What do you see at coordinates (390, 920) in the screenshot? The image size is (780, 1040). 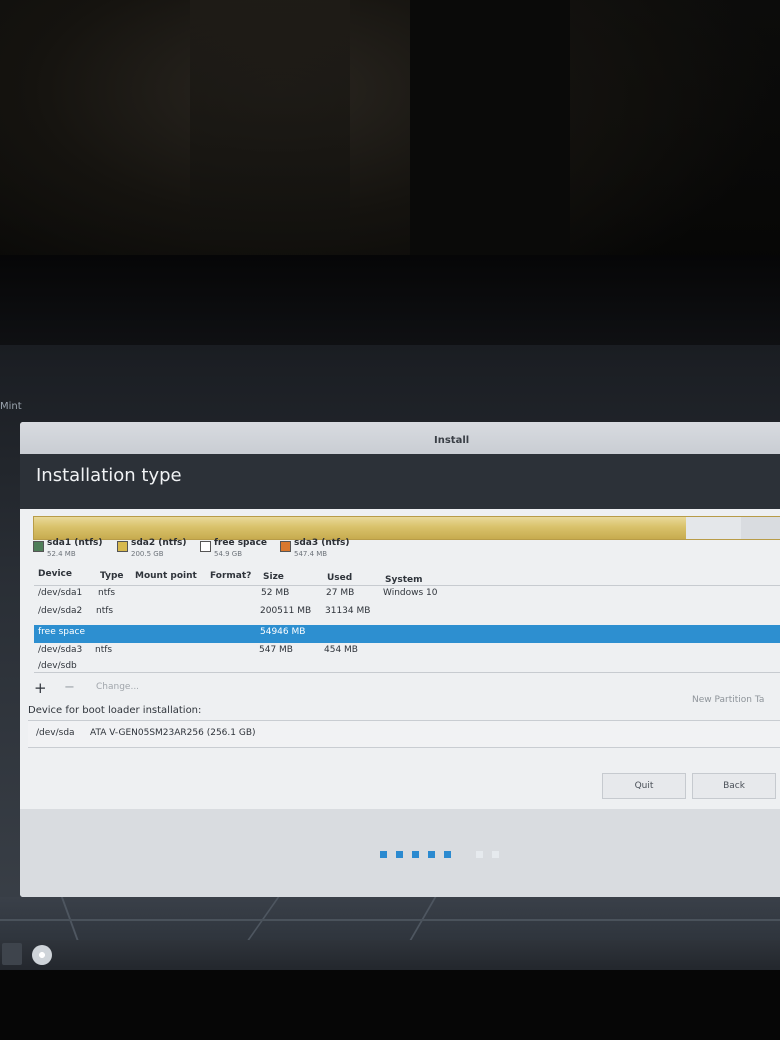 I see `wallpaper-line` at bounding box center [390, 920].